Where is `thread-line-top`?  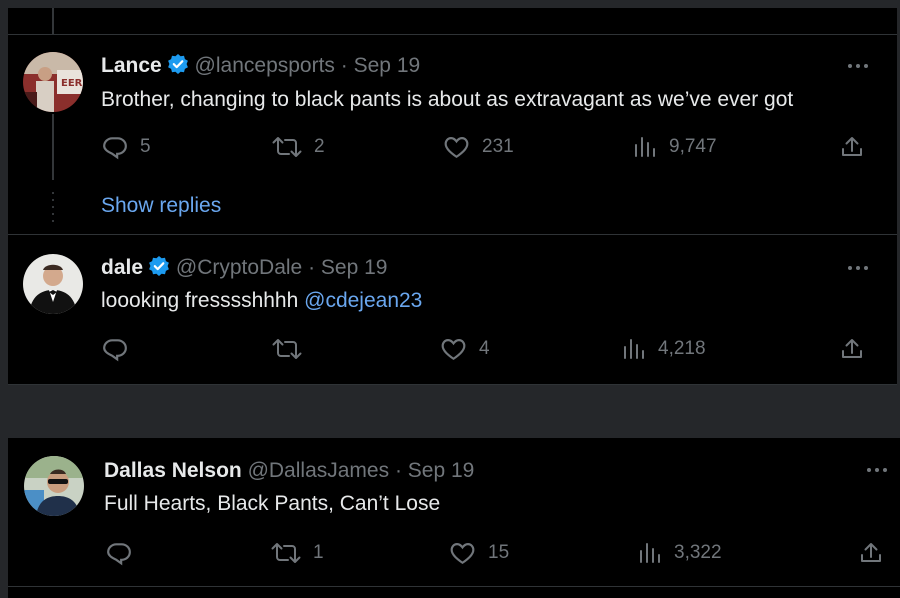 thread-line-top is located at coordinates (53, 21).